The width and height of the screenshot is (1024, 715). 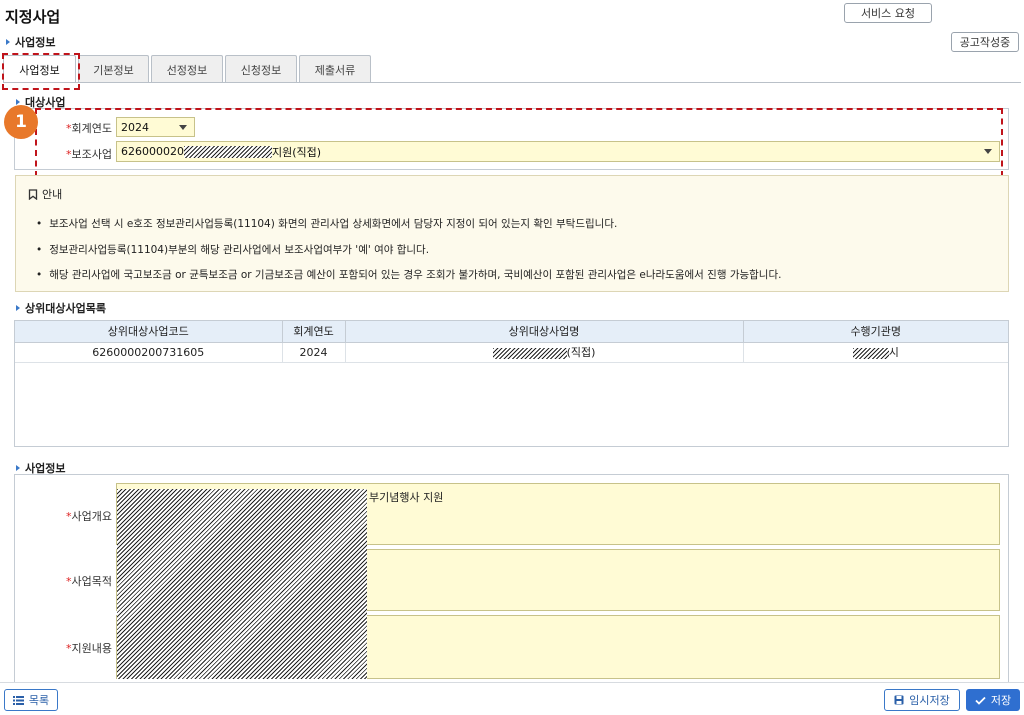 What do you see at coordinates (89, 648) in the screenshot?
I see `support-label: *지원내용` at bounding box center [89, 648].